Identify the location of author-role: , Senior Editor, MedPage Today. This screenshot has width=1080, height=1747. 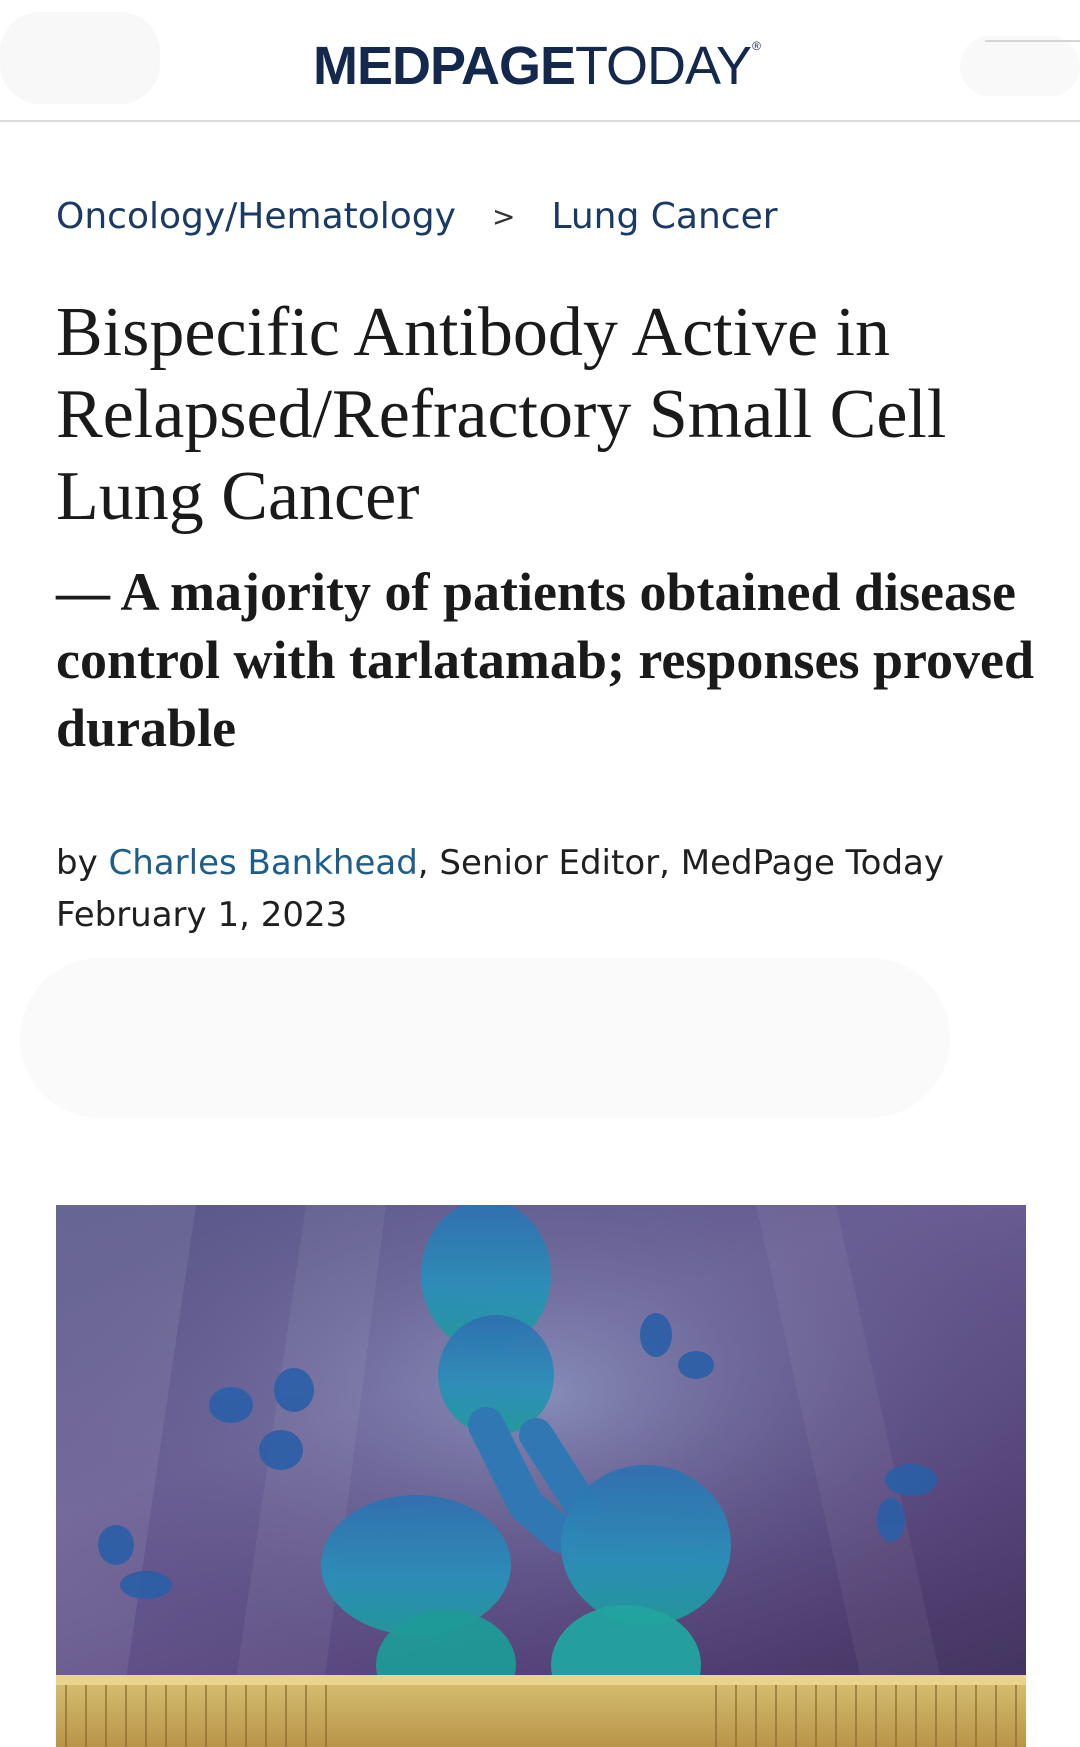
(681, 863).